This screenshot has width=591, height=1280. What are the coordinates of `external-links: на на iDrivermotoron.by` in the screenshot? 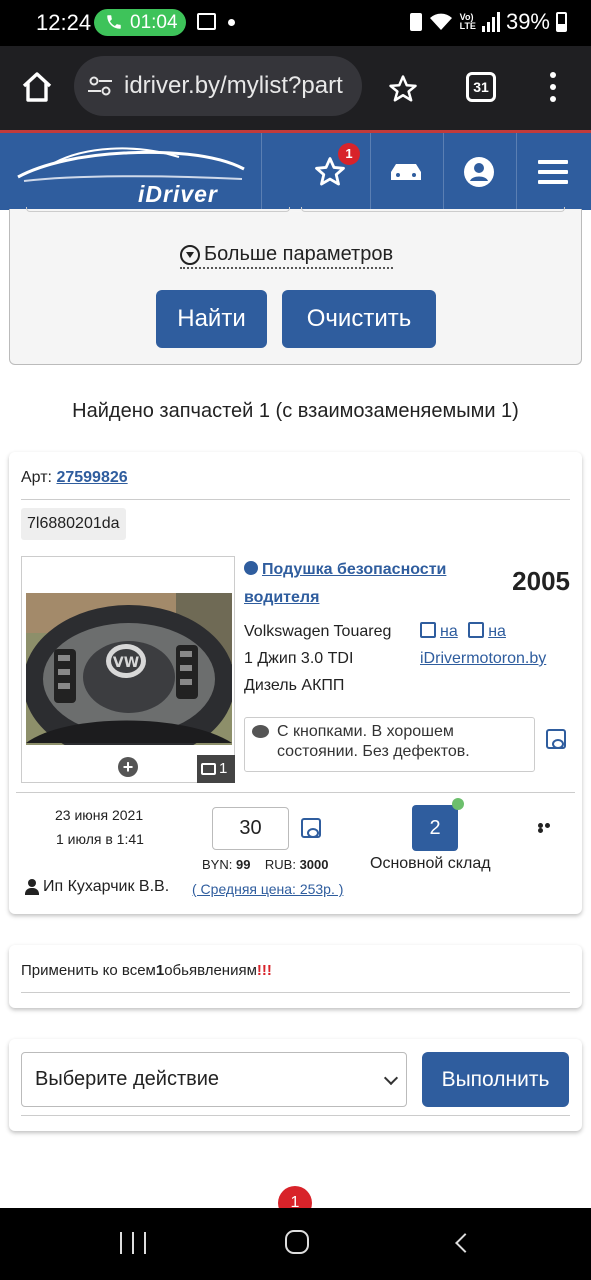 It's located at (483, 645).